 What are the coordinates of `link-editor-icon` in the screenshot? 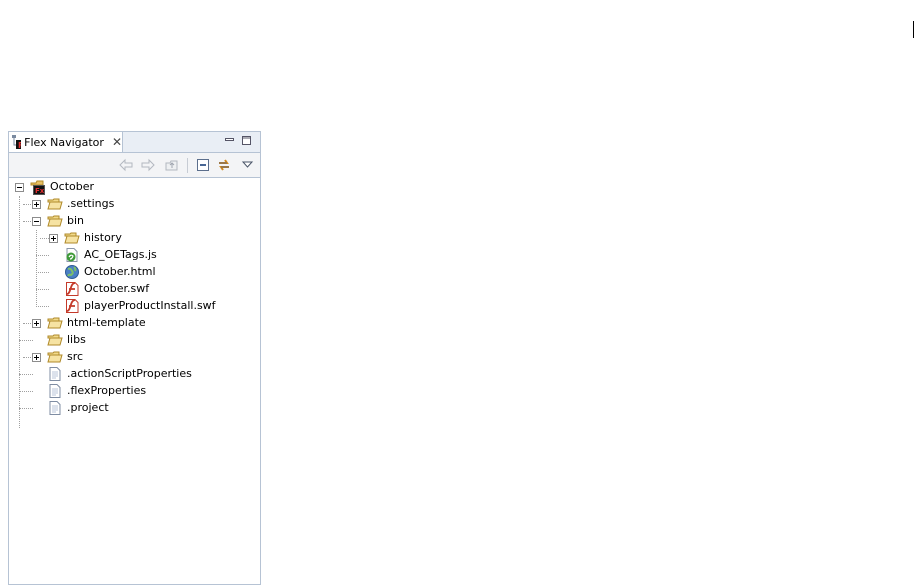 It's located at (224, 165).